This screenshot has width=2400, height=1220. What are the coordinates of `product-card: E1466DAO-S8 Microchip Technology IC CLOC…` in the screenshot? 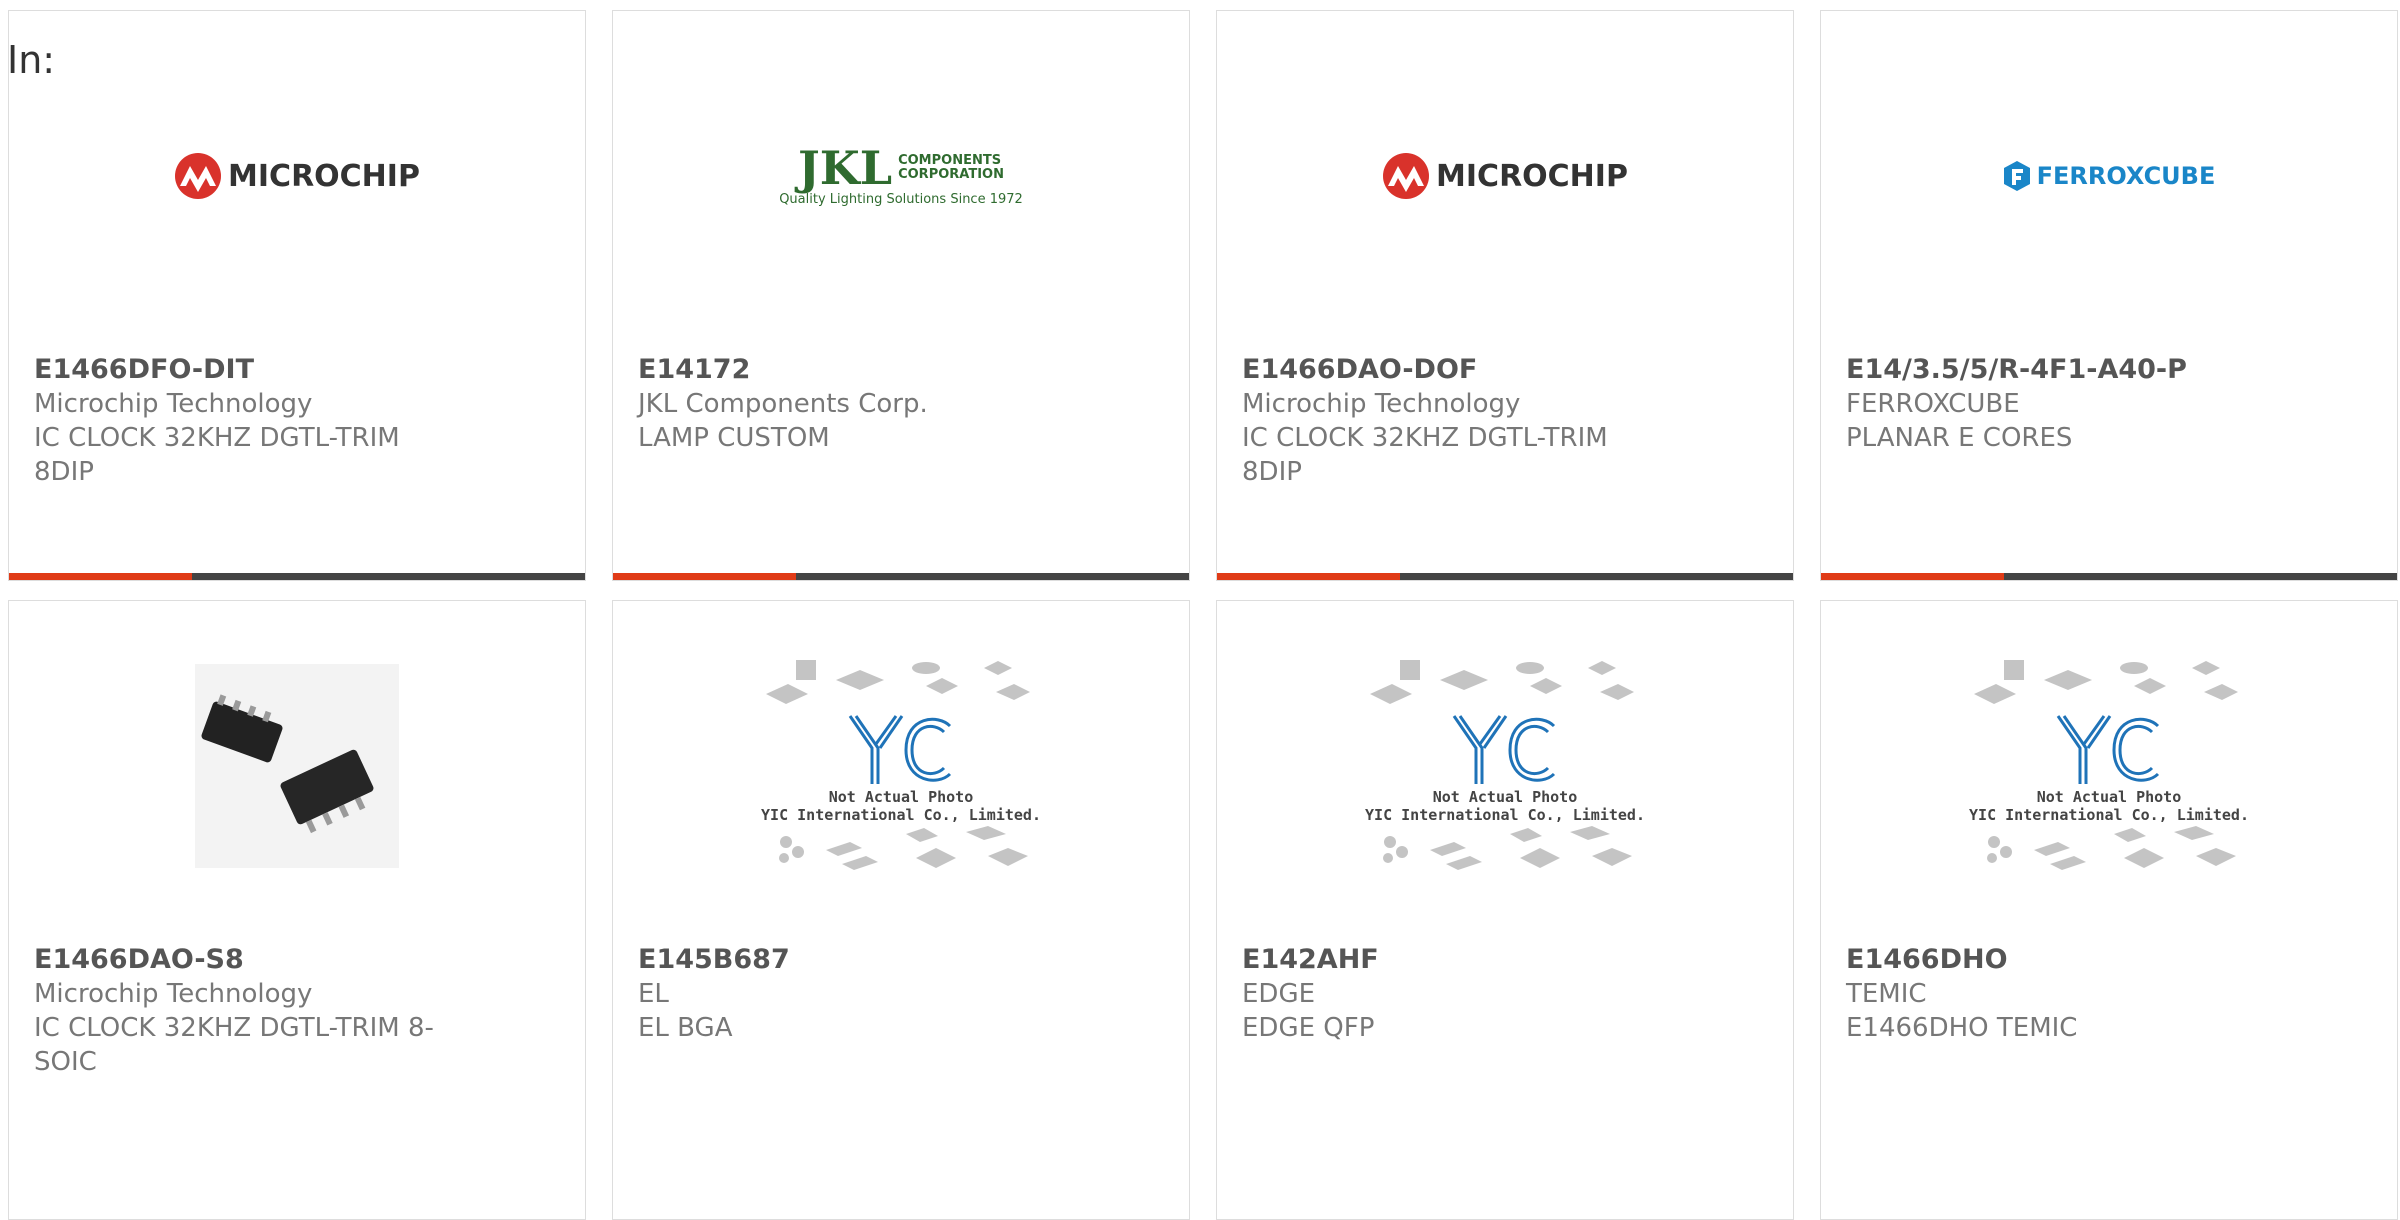 It's located at (297, 910).